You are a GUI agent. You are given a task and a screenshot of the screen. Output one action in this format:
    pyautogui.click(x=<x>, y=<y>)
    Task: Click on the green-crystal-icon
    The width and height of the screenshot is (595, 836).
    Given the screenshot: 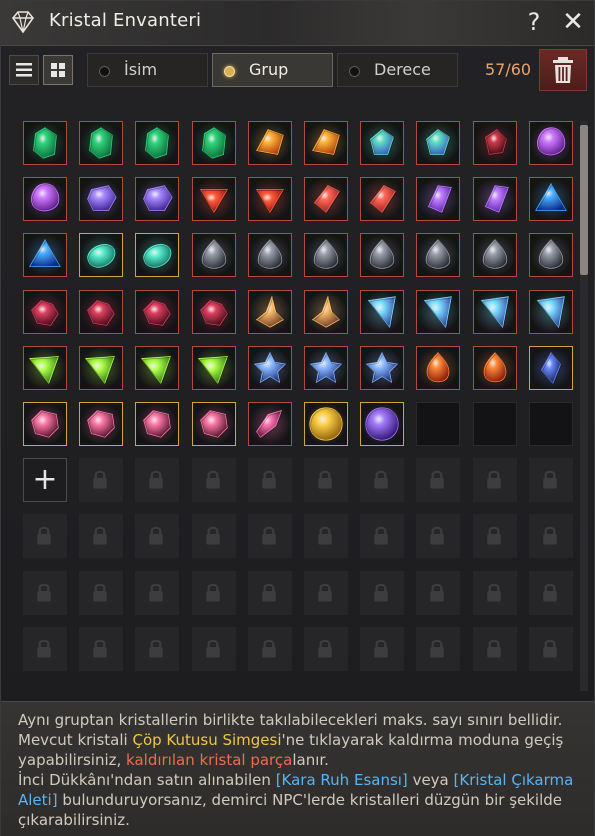 What is the action you would take?
    pyautogui.click(x=45, y=143)
    